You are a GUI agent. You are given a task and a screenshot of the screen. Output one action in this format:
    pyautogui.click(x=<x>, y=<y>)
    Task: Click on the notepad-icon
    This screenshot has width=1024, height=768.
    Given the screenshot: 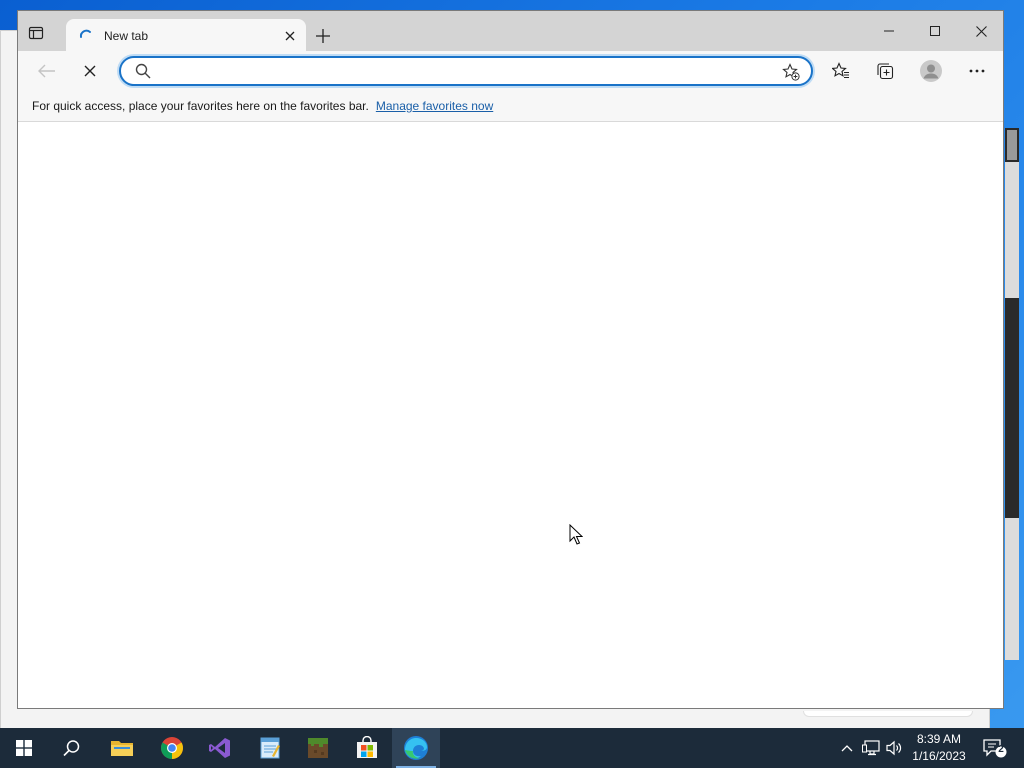 What is the action you would take?
    pyautogui.click(x=270, y=748)
    